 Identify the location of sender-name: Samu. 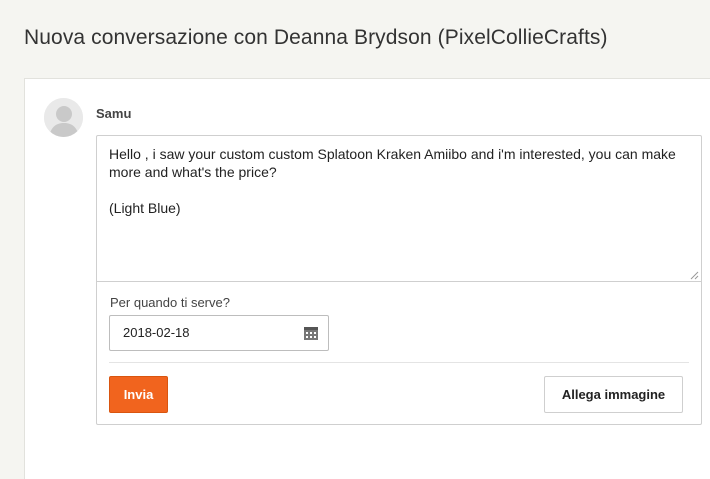
(114, 113).